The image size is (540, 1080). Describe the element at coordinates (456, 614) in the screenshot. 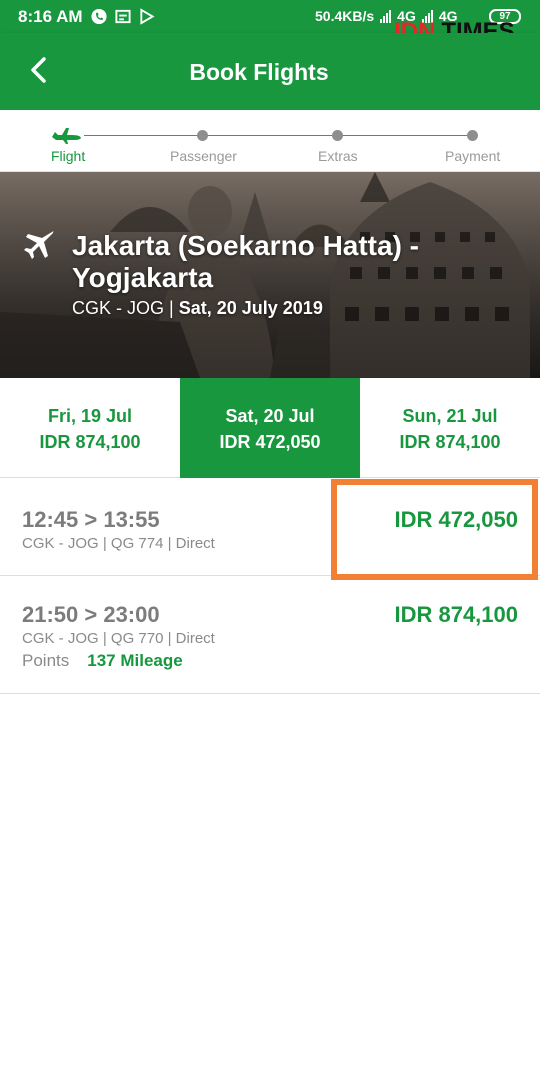

I see `flight-price: IDR 874,100` at that location.